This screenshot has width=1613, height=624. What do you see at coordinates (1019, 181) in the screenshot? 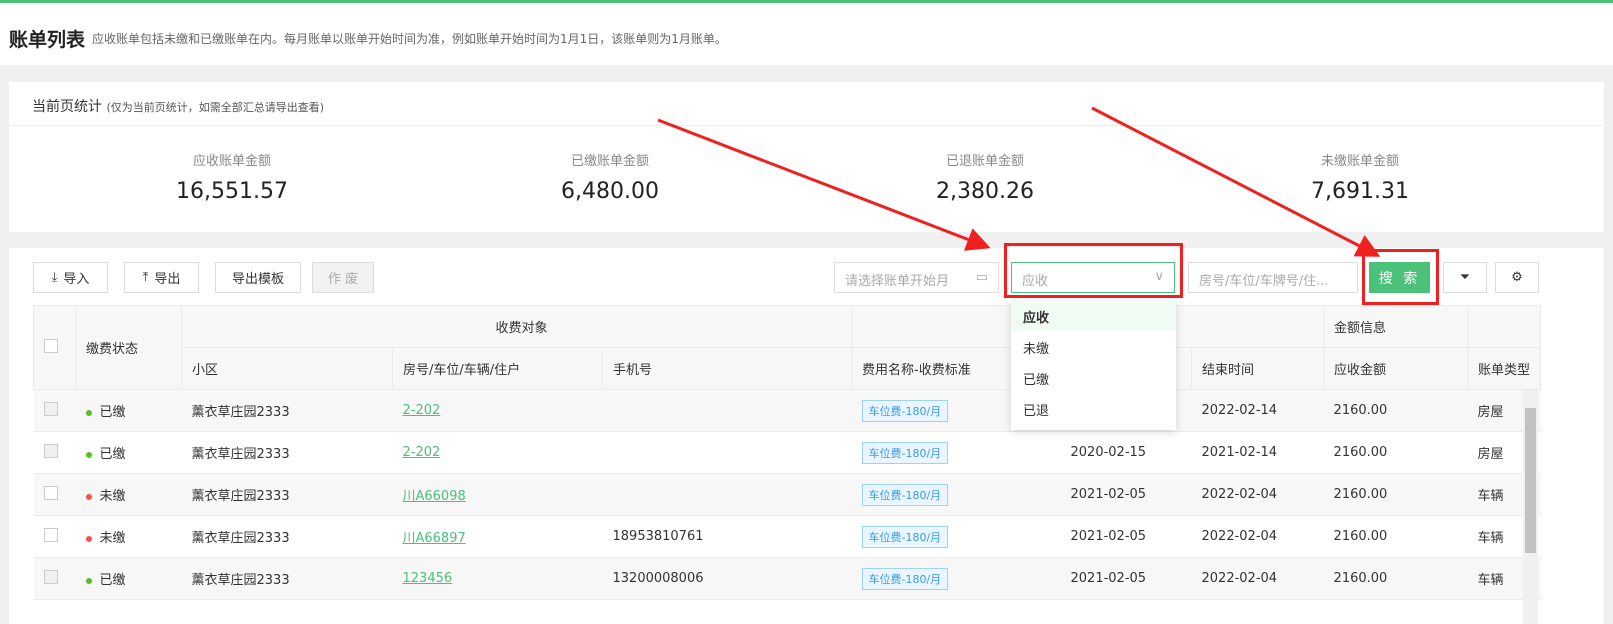
I see `annotation-arrows` at bounding box center [1019, 181].